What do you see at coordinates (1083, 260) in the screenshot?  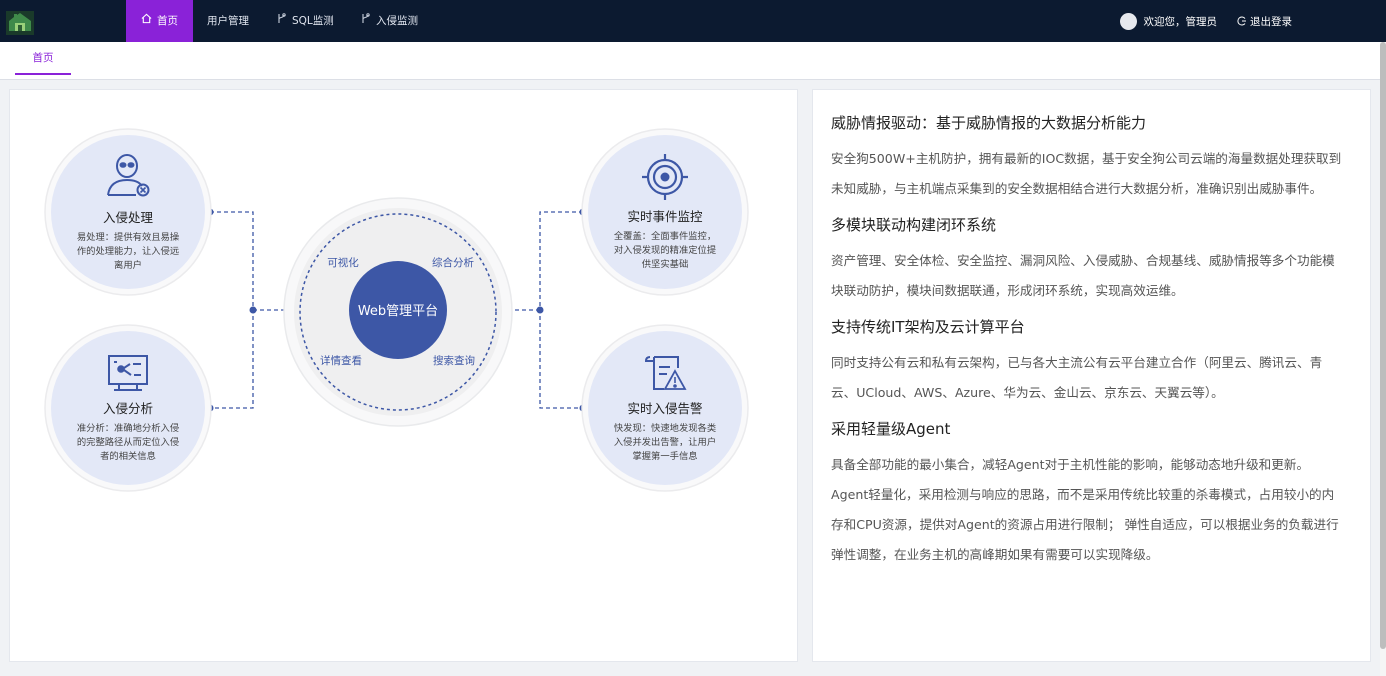 I see `feature-desc-line: 资产管理、安全体检、安全监控、漏洞风险、入侵威胁、合规基线、威胁情报等多个功能模` at bounding box center [1083, 260].